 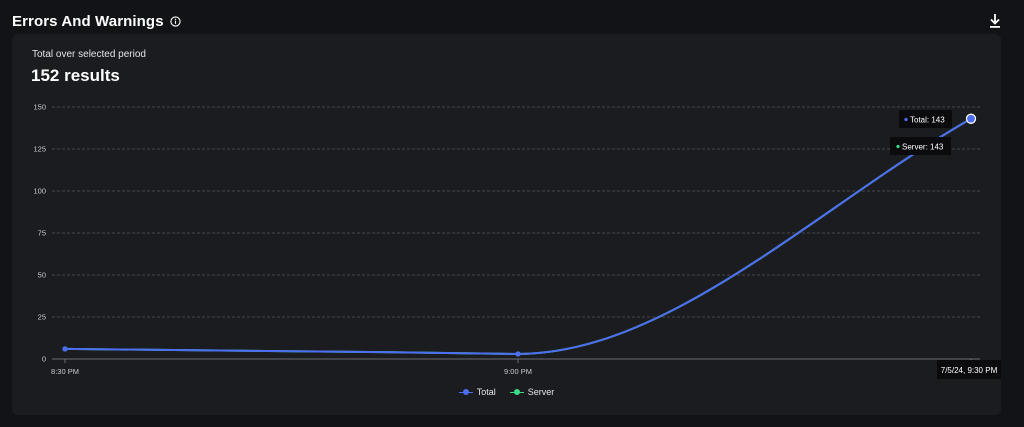 What do you see at coordinates (465, 392) in the screenshot?
I see `legend-marker-total` at bounding box center [465, 392].